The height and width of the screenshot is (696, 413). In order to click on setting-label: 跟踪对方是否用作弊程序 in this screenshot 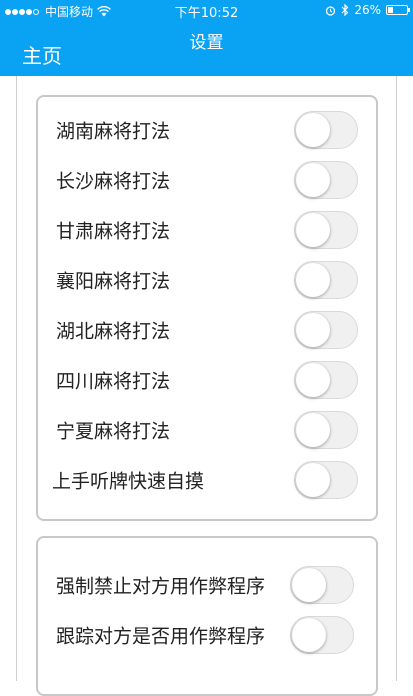, I will do `click(161, 636)`.